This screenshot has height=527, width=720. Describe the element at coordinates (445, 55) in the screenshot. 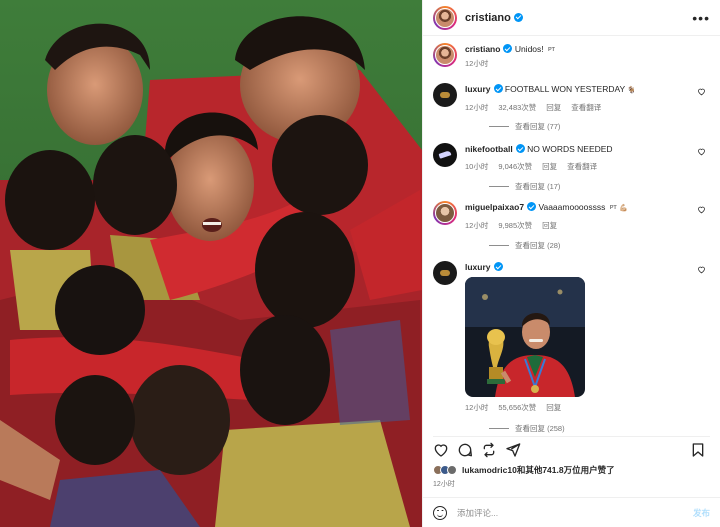

I see `caption-avatar` at that location.